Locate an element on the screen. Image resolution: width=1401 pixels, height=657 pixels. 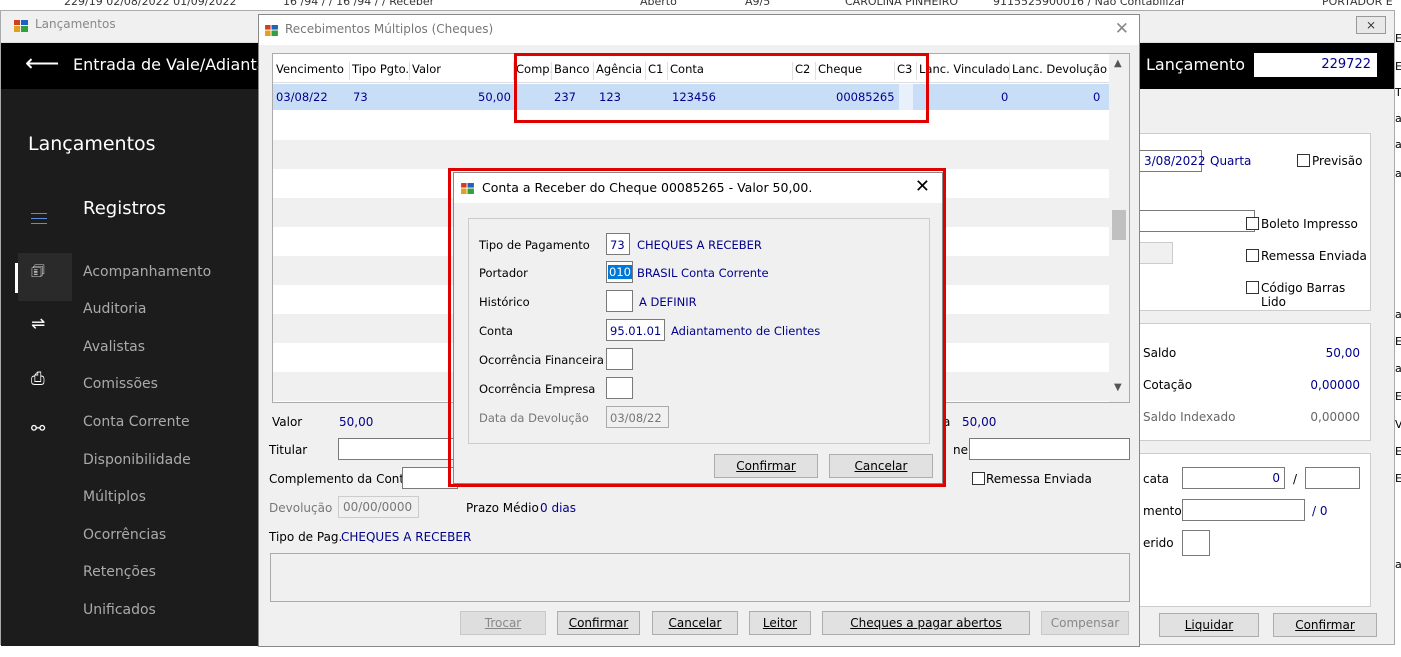
lancamento-label: Lançamento is located at coordinates (1196, 64).